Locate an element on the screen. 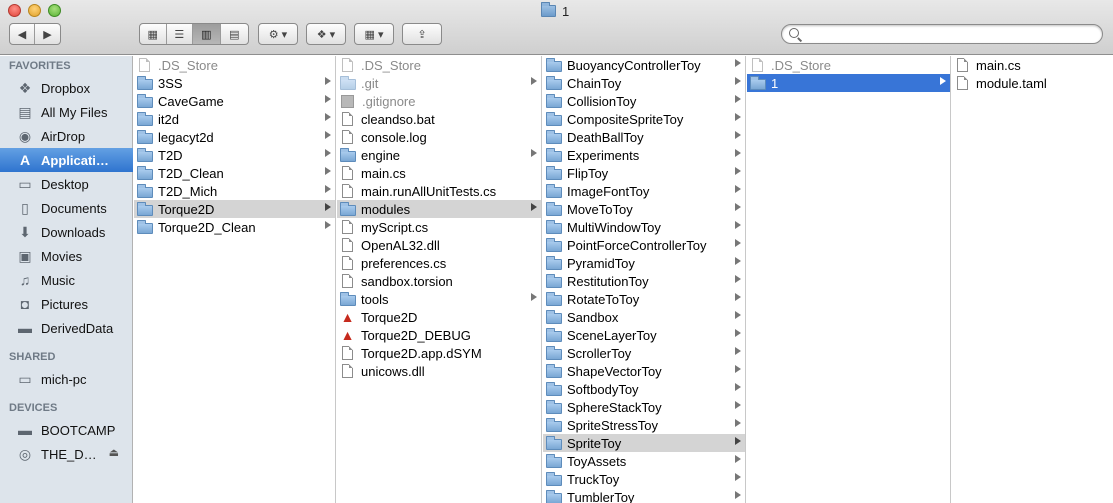 Image resolution: width=1113 pixels, height=503 pixels. folder-item: it2d is located at coordinates (234, 119).